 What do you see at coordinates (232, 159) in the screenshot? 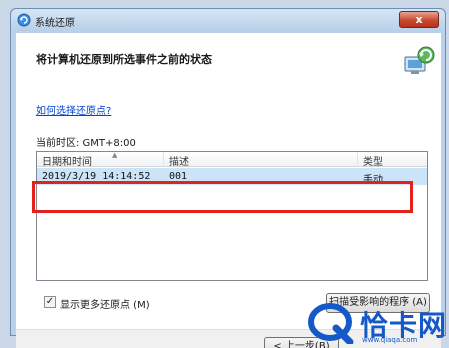
I see `table-header: 日期和时间 ▲ 描述 类型` at bounding box center [232, 159].